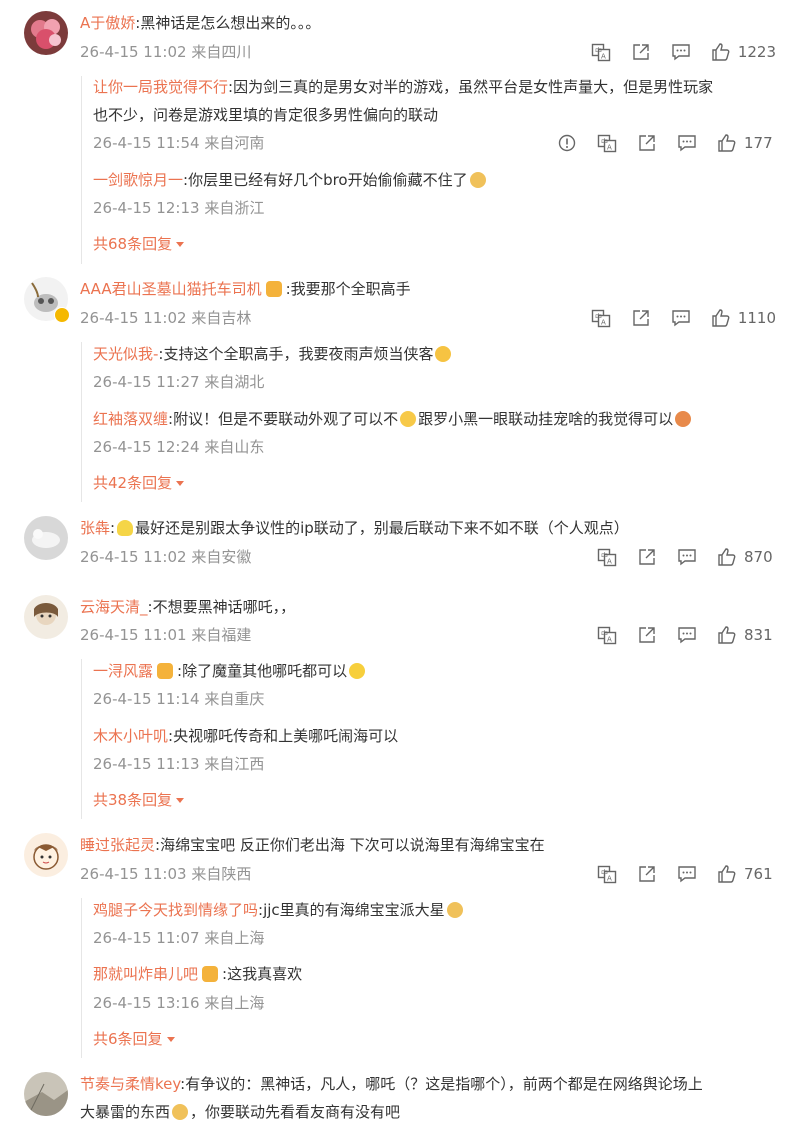  I want to click on reply-meta: 26-4-15 12:13 来自浙江, so click(179, 208).